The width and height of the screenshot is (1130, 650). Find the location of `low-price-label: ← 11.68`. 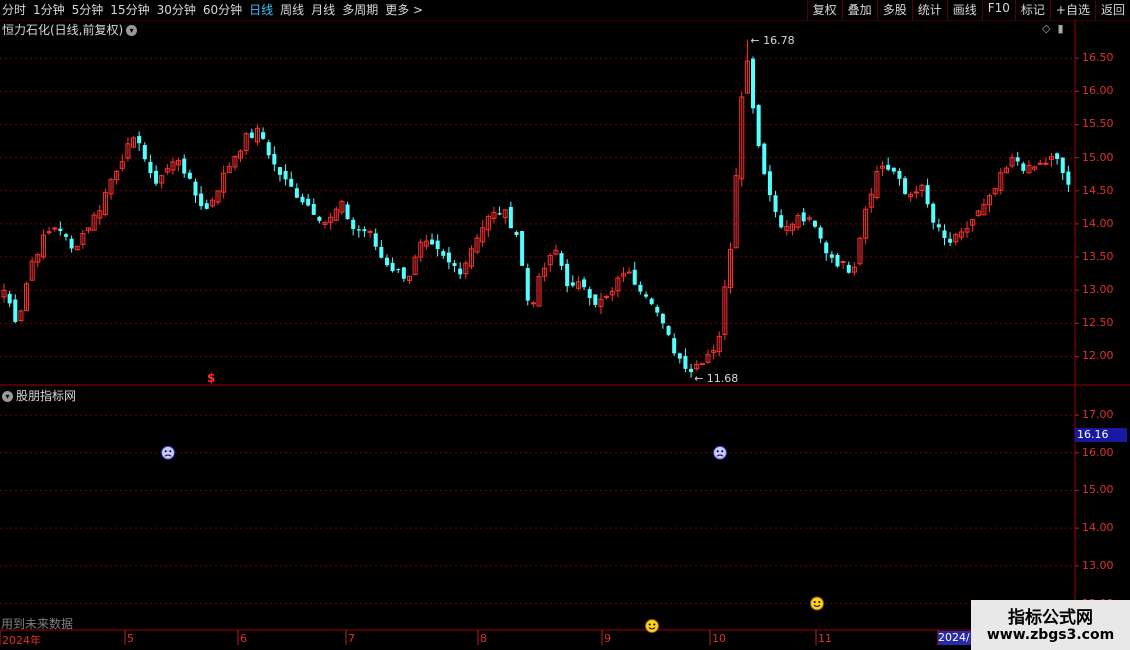

low-price-label: ← 11.68 is located at coordinates (716, 378).